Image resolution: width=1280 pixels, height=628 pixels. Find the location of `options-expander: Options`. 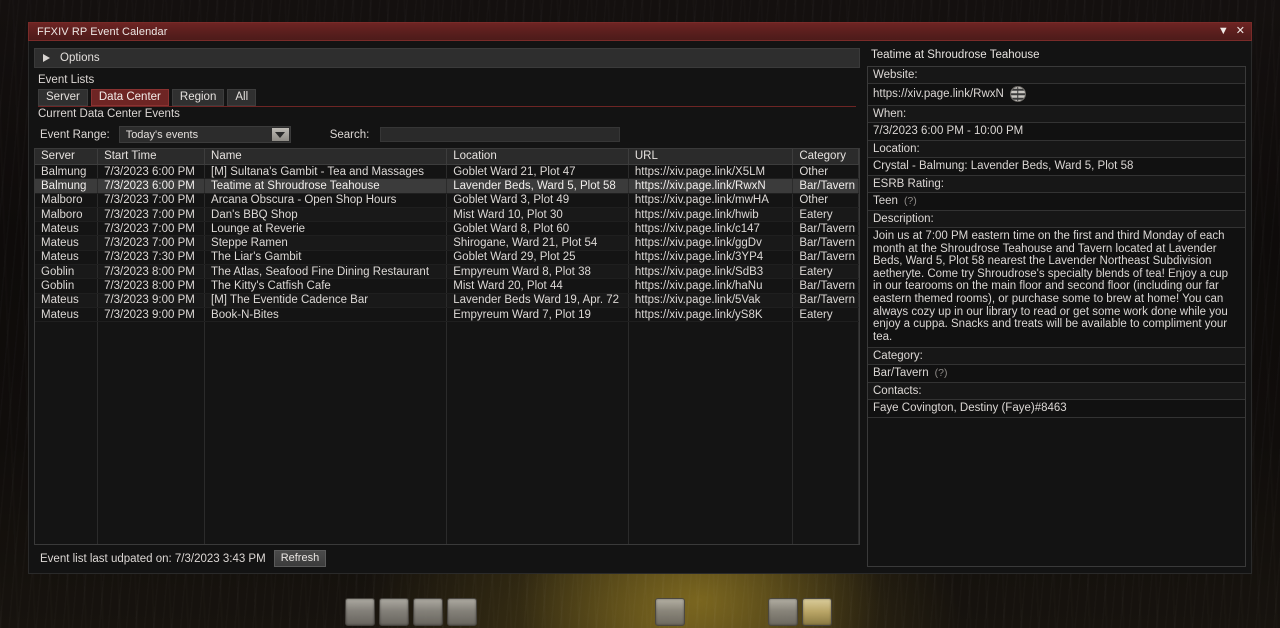

options-expander: Options is located at coordinates (447, 58).